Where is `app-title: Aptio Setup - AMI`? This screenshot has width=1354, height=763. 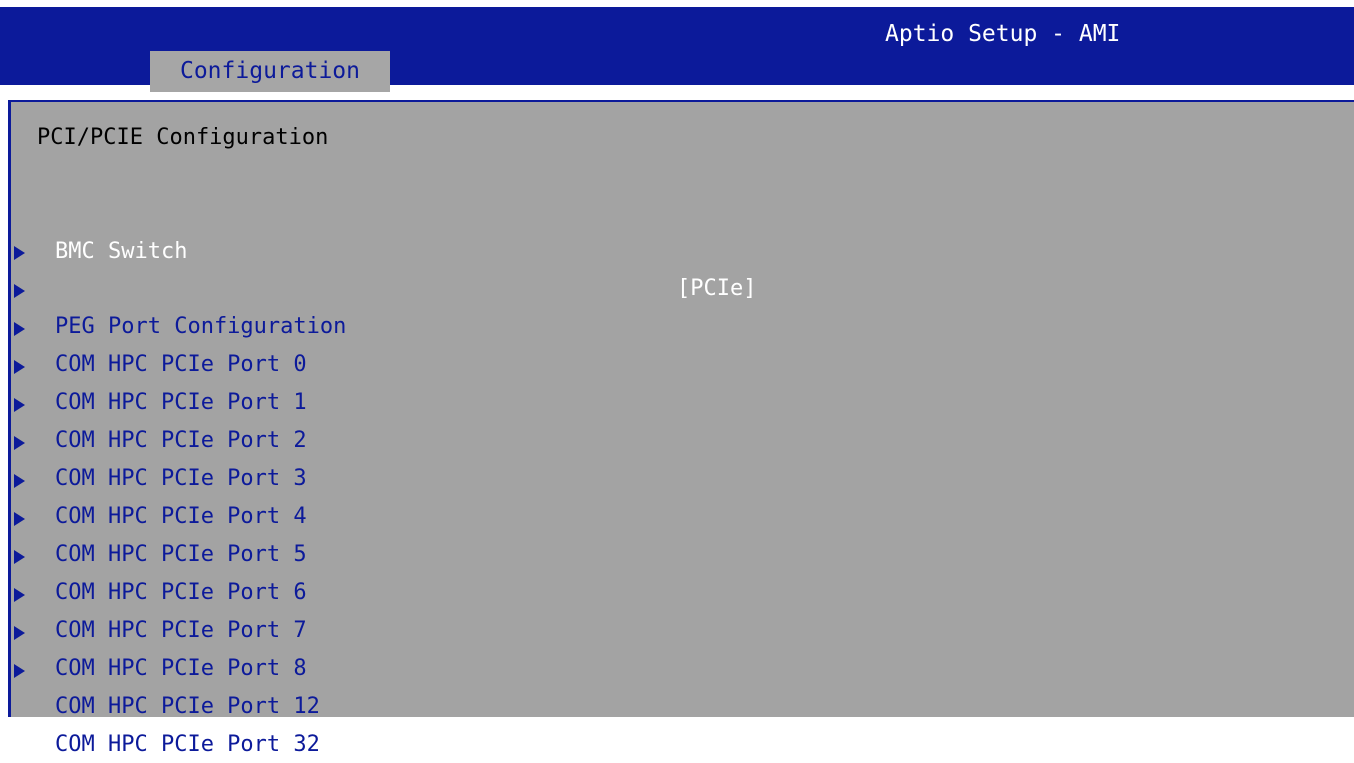
app-title: Aptio Setup - AMI is located at coordinates (1003, 34).